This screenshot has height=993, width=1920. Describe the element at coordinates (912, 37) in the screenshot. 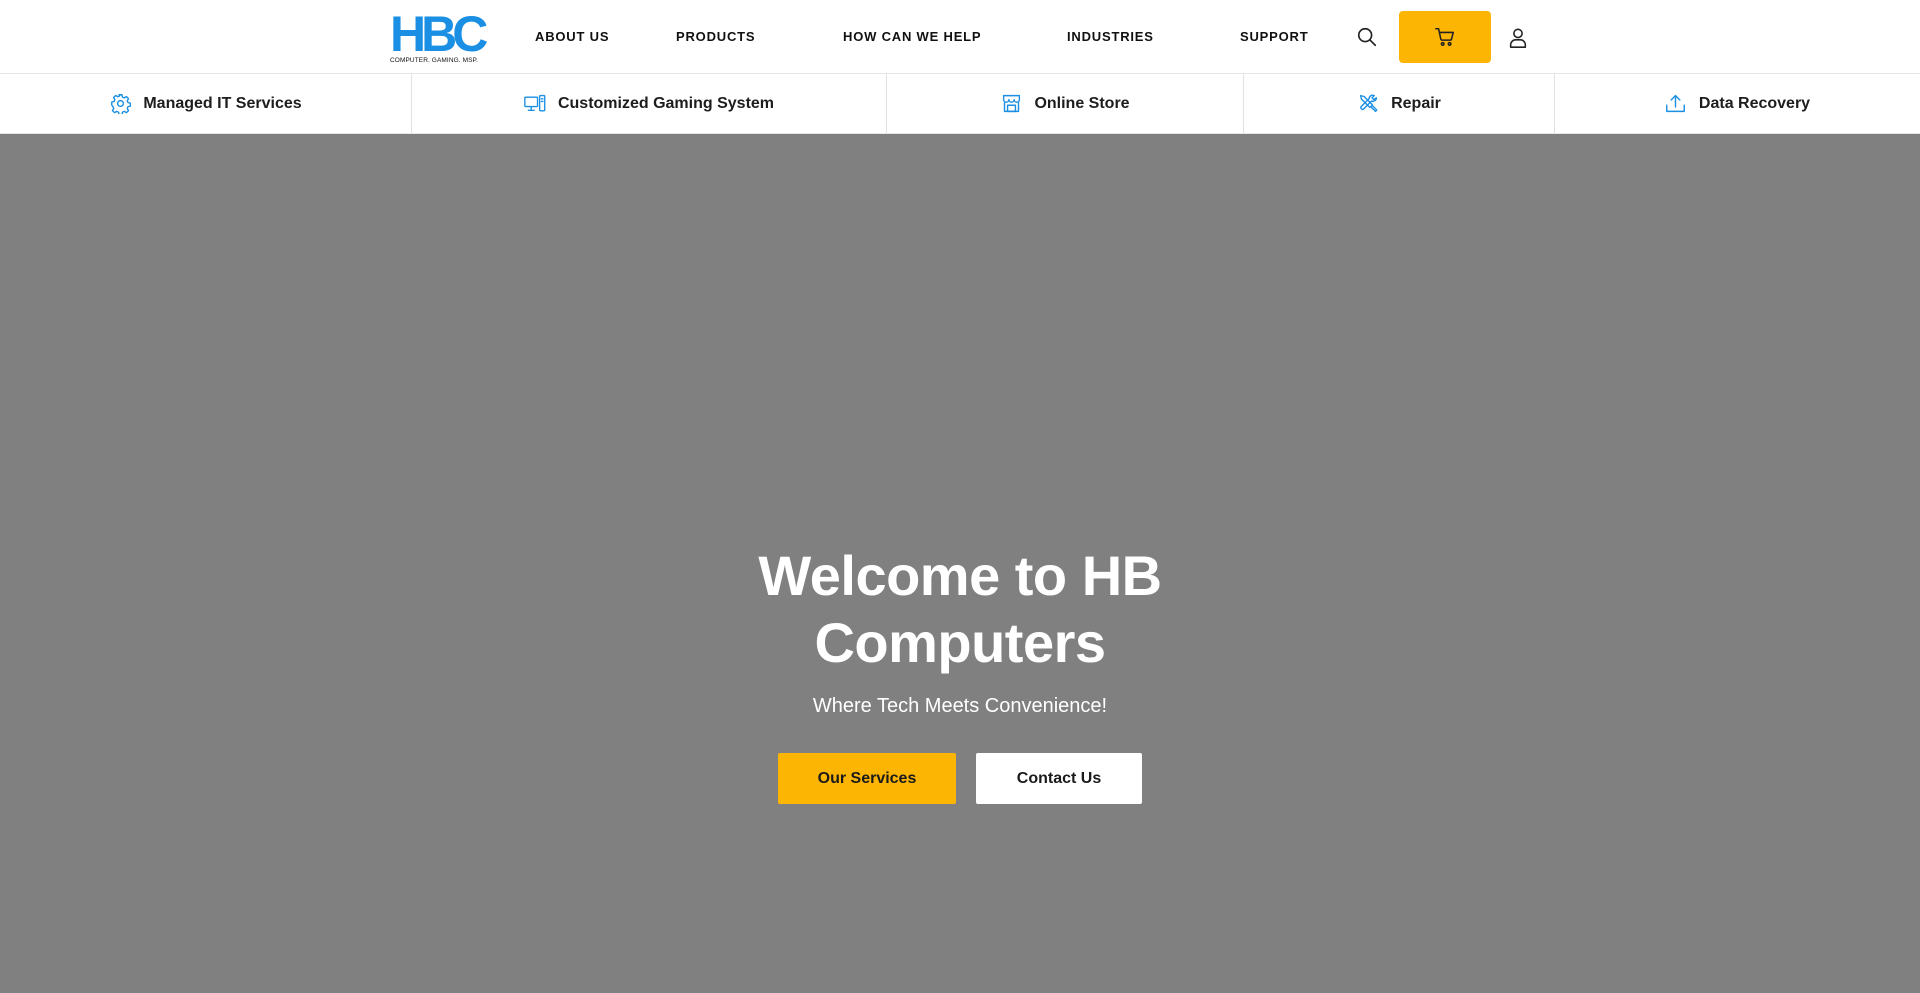

I see `nav-how-can-we-help: HOW CAN WE HELP` at that location.